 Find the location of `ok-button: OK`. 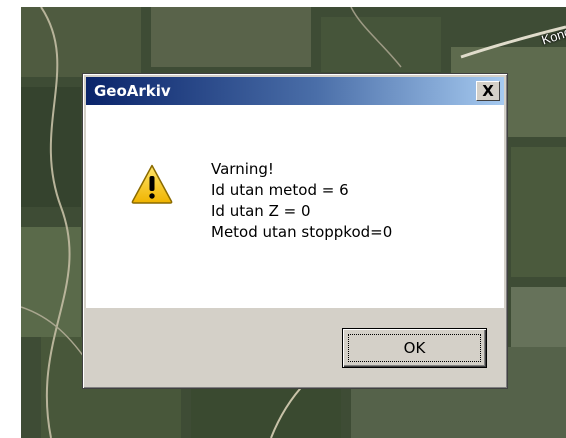

ok-button: OK is located at coordinates (414, 348).